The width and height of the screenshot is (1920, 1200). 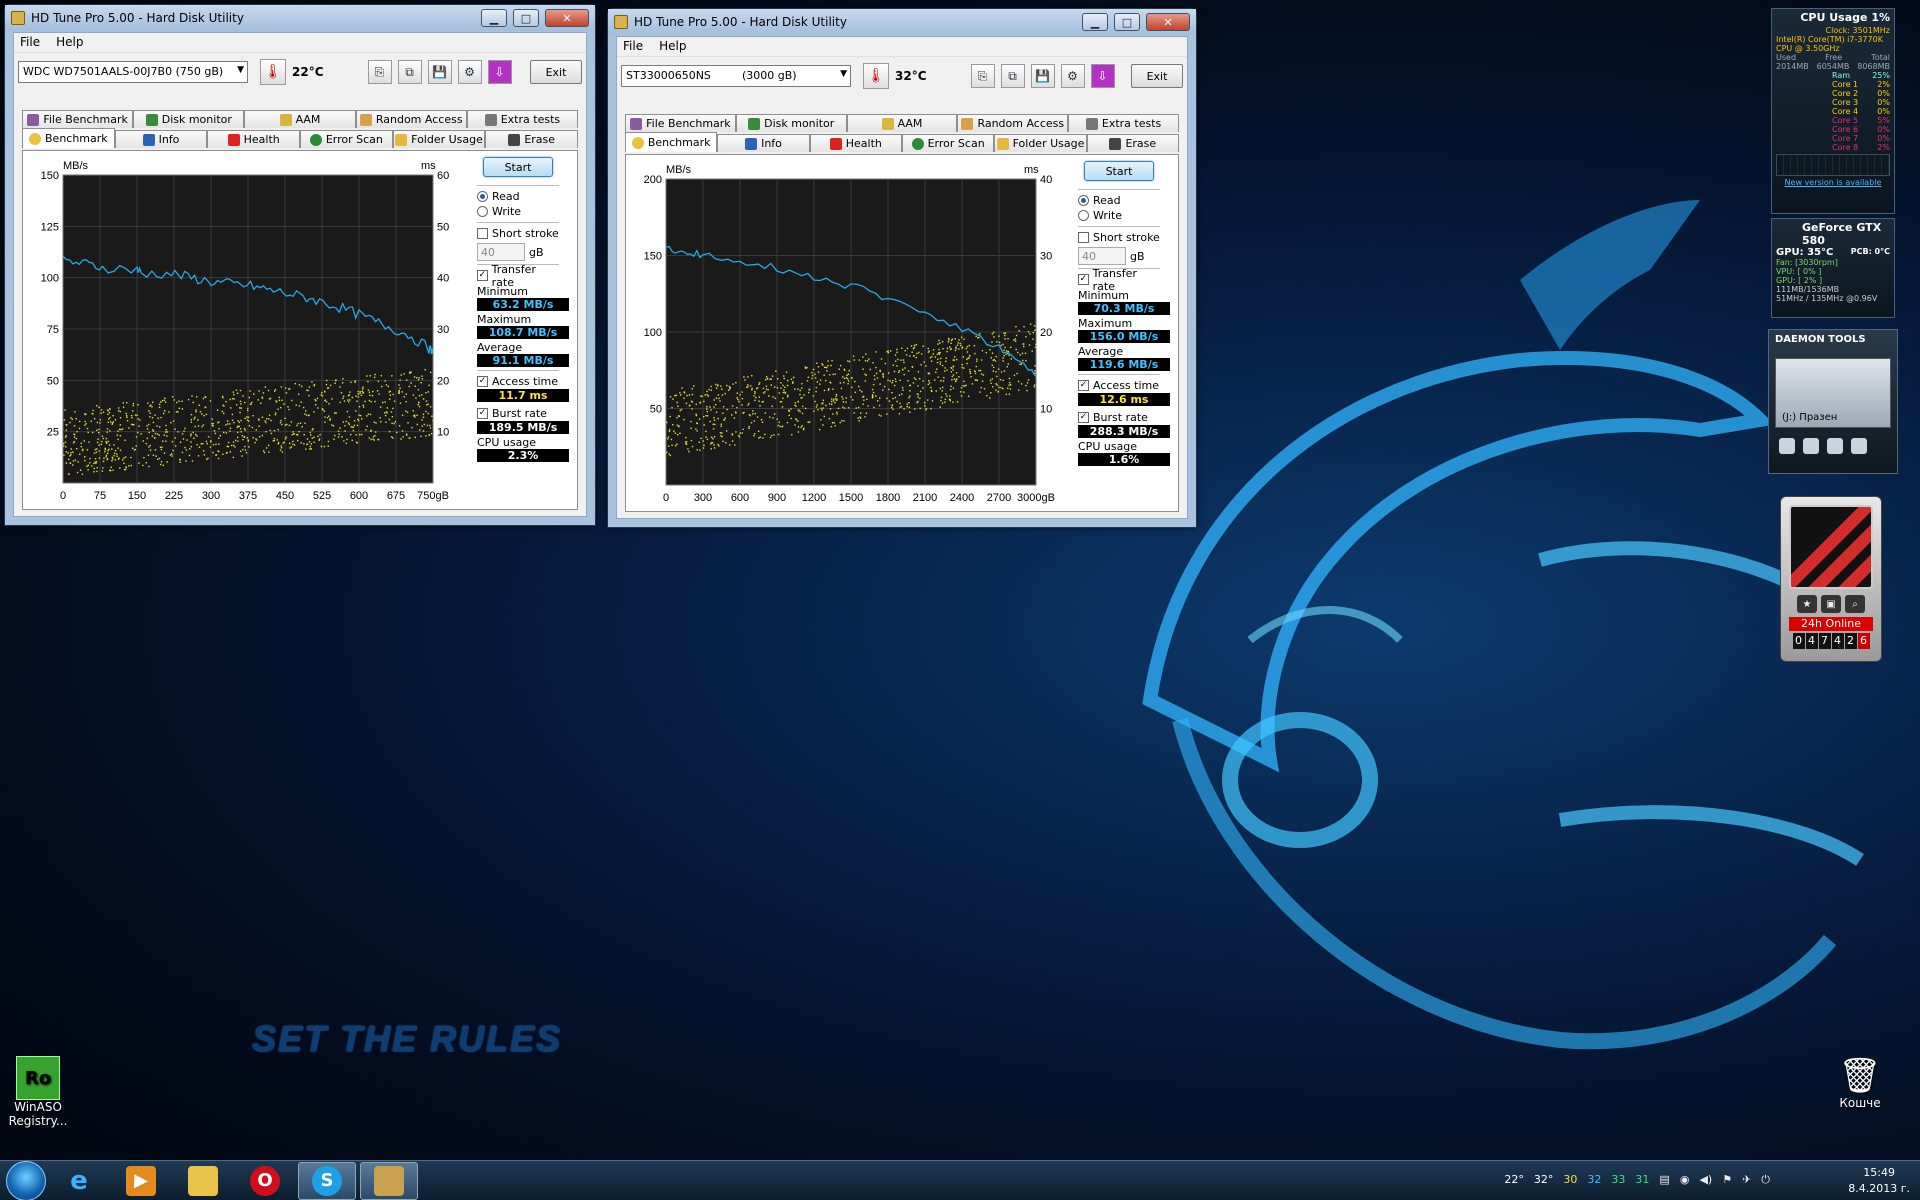 What do you see at coordinates (855, 143) in the screenshot?
I see `tab-health: Health` at bounding box center [855, 143].